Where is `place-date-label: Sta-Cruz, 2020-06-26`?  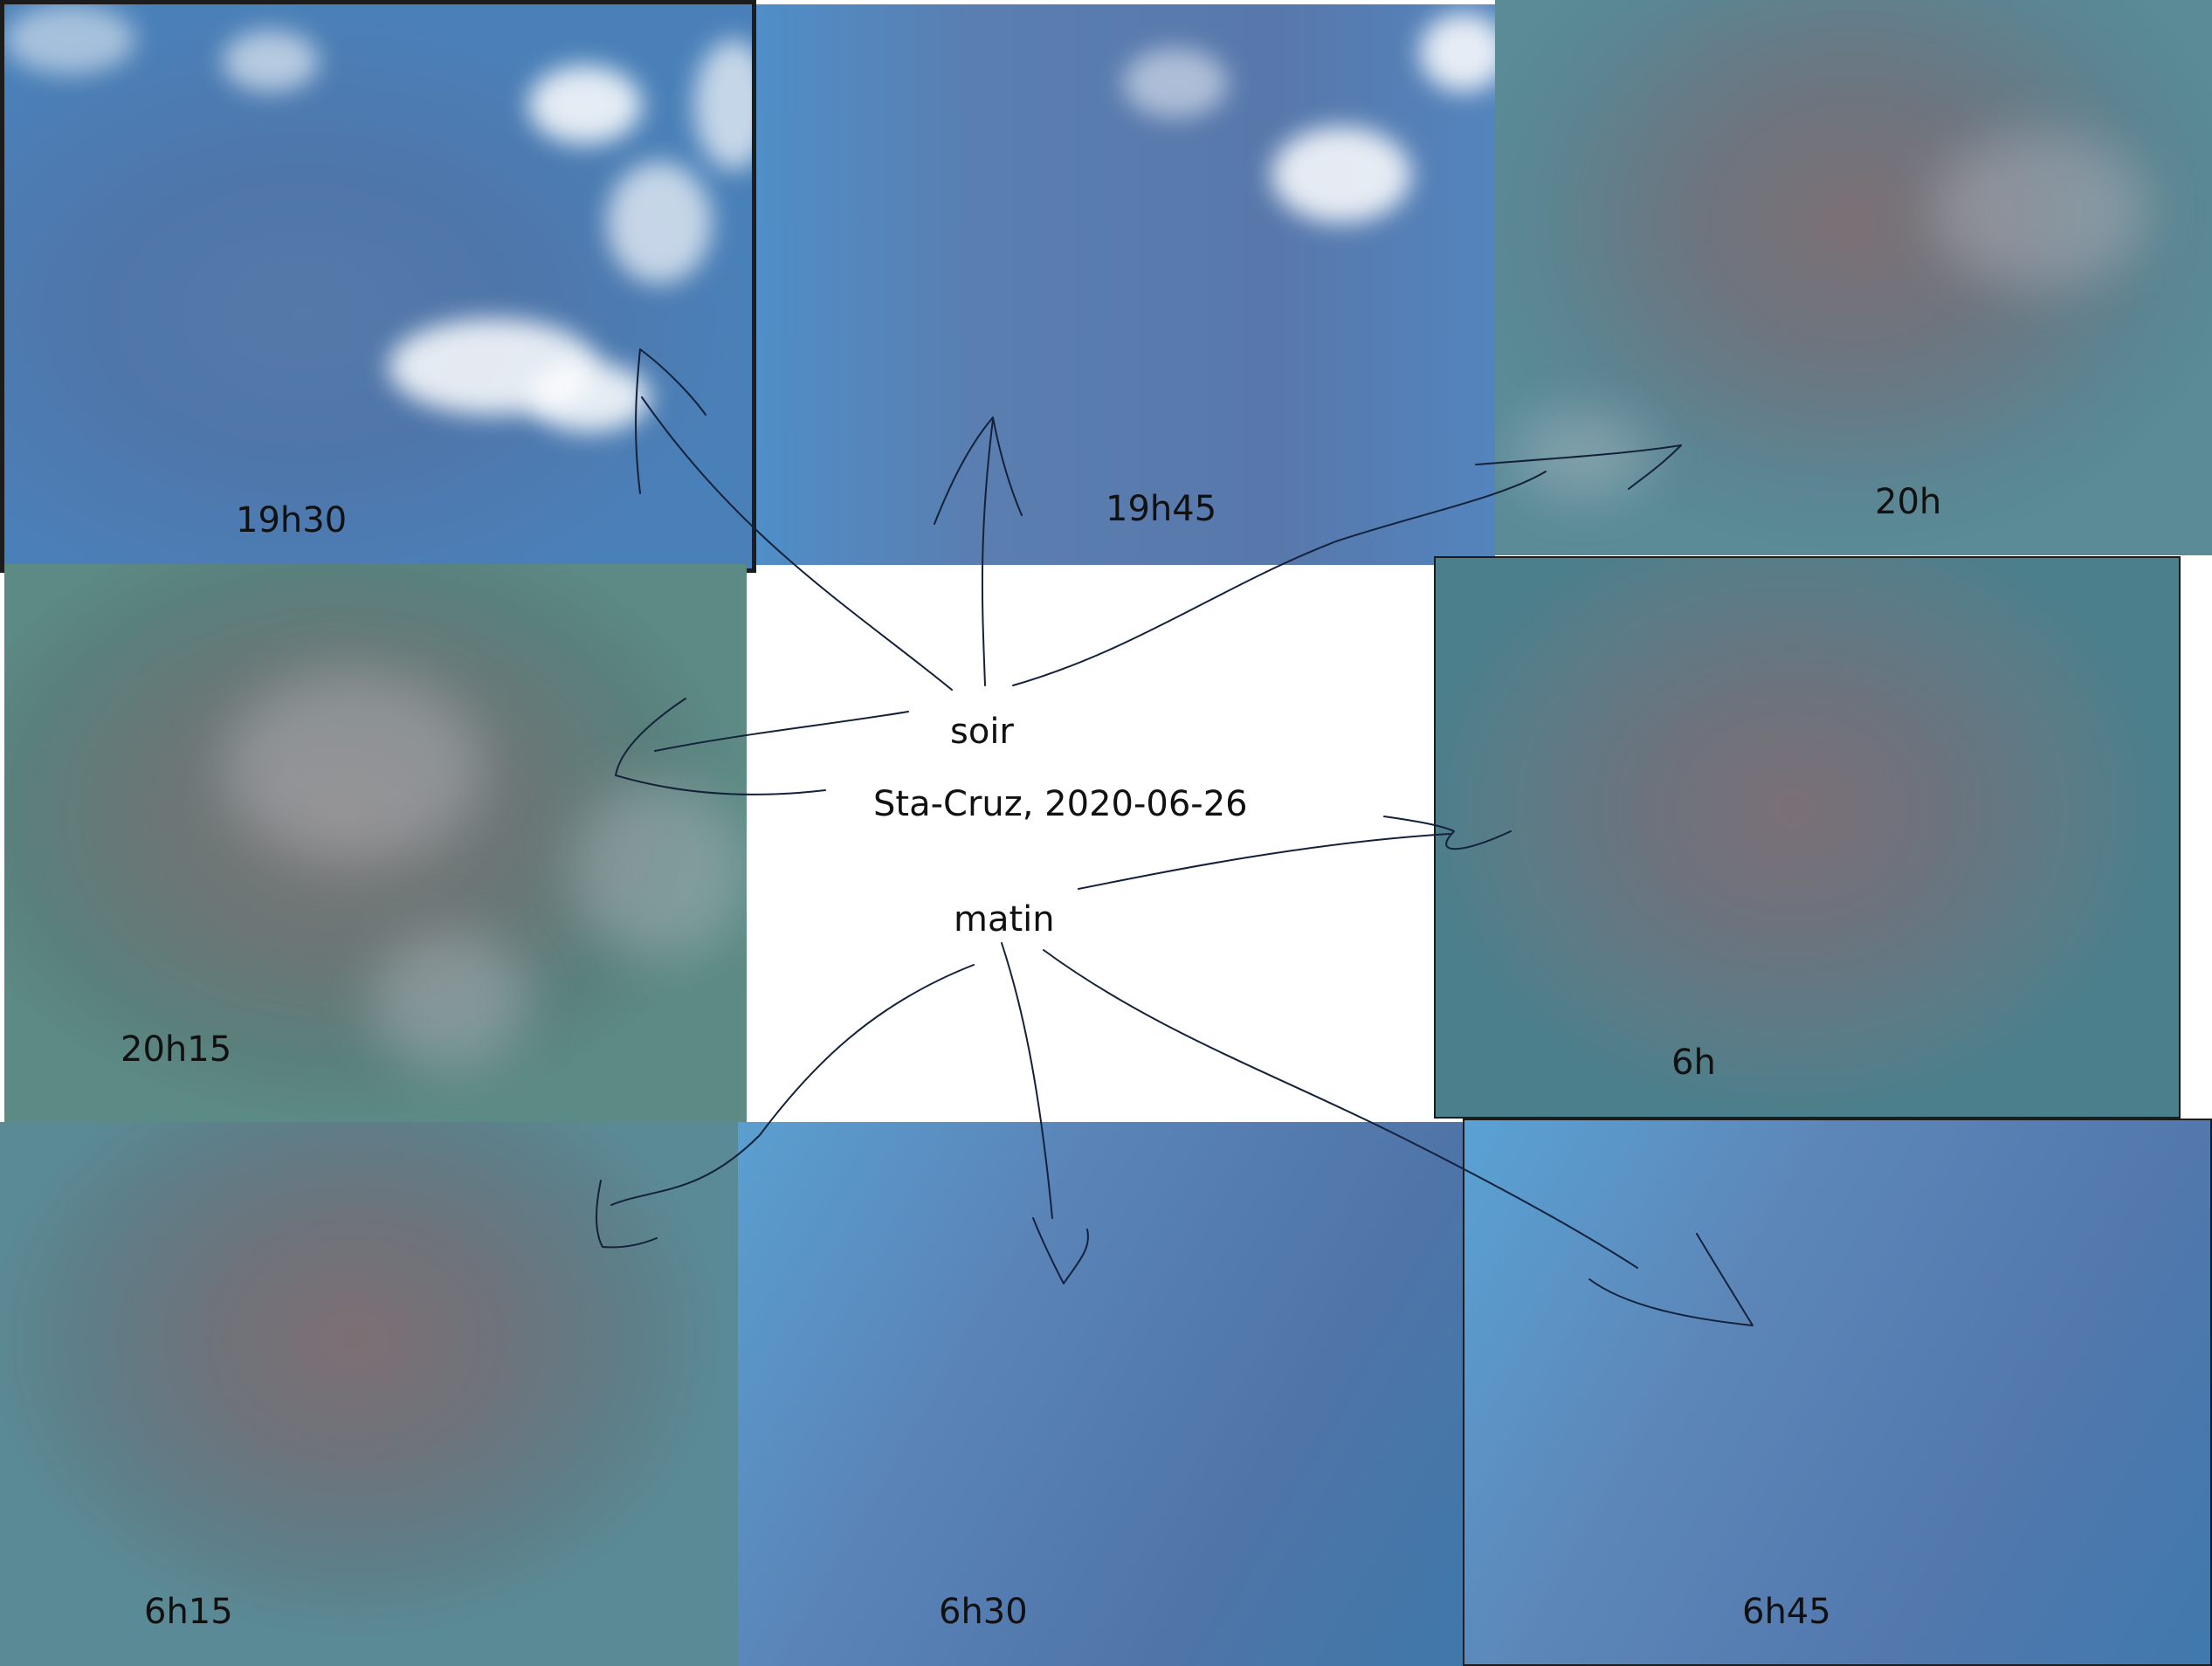 place-date-label: Sta-Cruz, 2020-06-26 is located at coordinates (1060, 804).